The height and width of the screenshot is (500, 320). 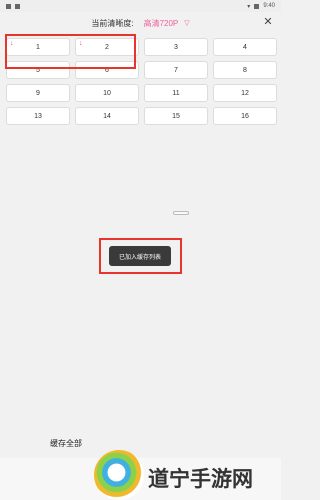 I want to click on episode-number: 8, so click(x=245, y=70).